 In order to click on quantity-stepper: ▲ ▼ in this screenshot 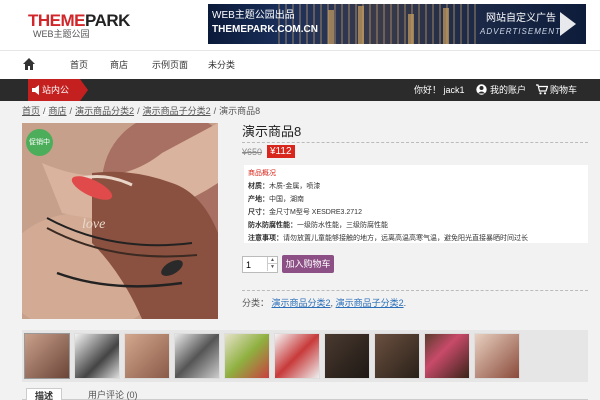, I will do `click(260, 264)`.